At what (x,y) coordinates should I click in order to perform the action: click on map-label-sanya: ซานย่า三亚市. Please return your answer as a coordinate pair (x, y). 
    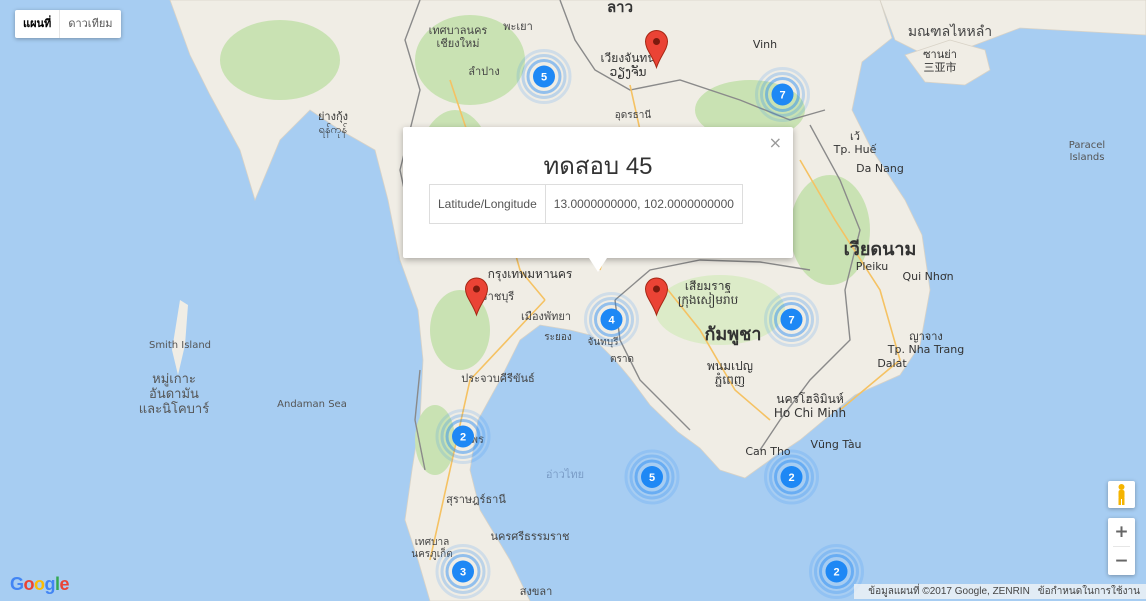
    Looking at the image, I should click on (940, 61).